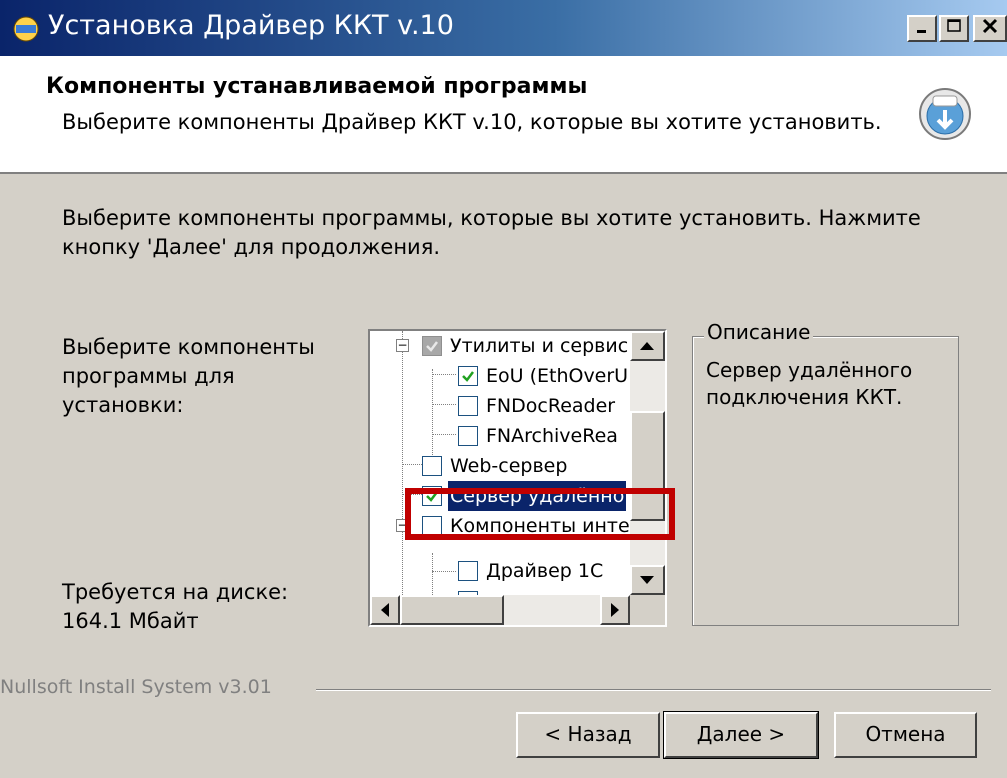 This screenshot has width=1007, height=778. Describe the element at coordinates (945, 114) in the screenshot. I see `installer-disk-icon` at that location.